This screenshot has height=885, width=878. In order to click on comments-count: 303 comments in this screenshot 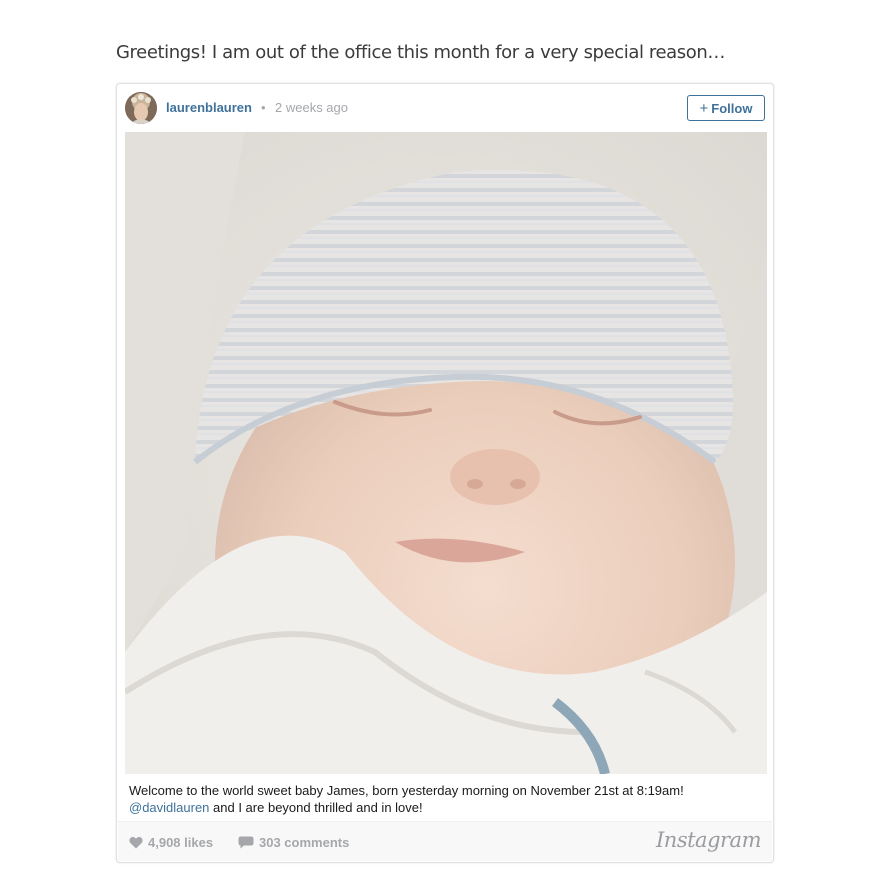, I will do `click(293, 842)`.